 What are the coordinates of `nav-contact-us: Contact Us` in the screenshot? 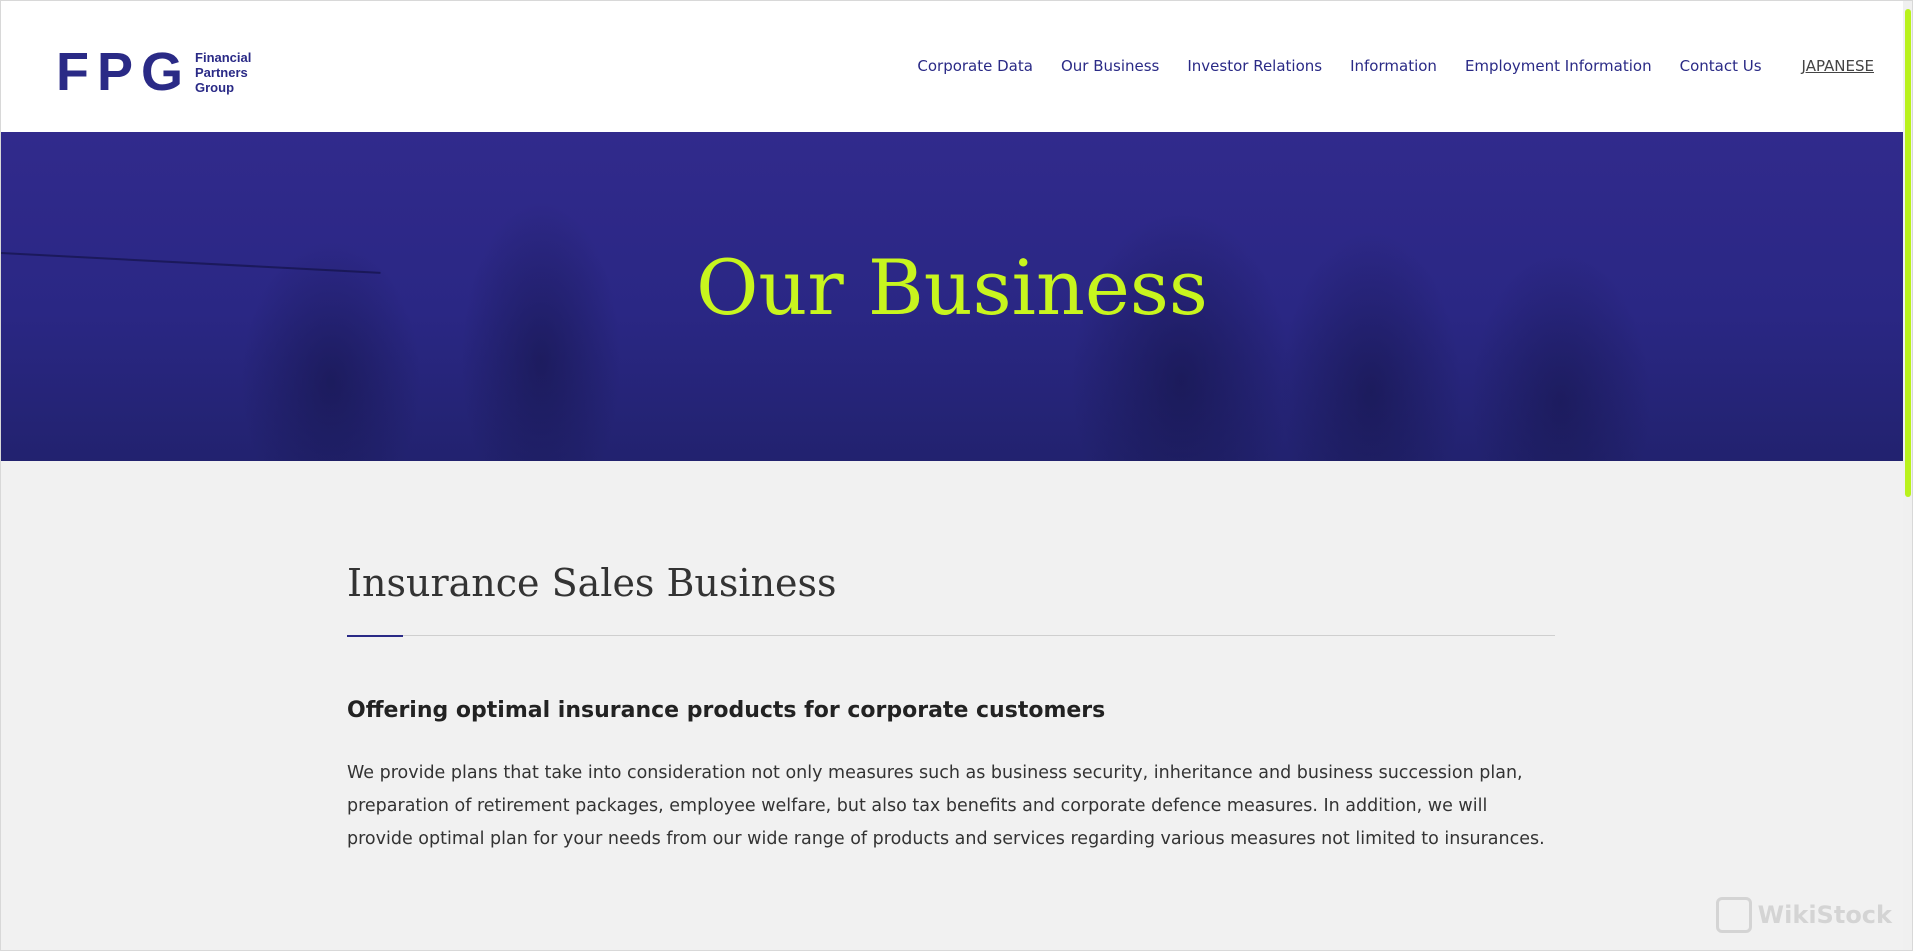 It's located at (1721, 66).